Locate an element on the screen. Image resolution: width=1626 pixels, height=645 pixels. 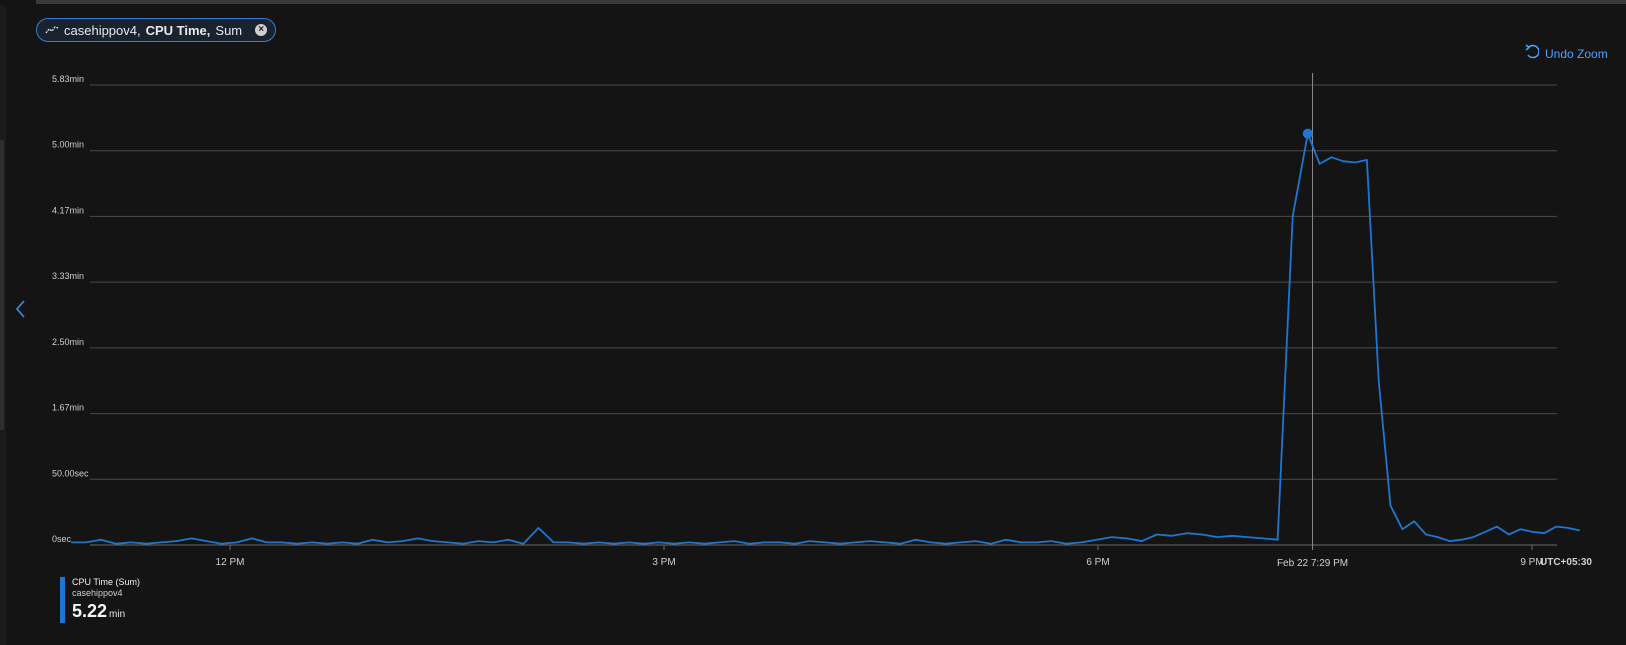
x-tick-label: 12 PM is located at coordinates (230, 562).